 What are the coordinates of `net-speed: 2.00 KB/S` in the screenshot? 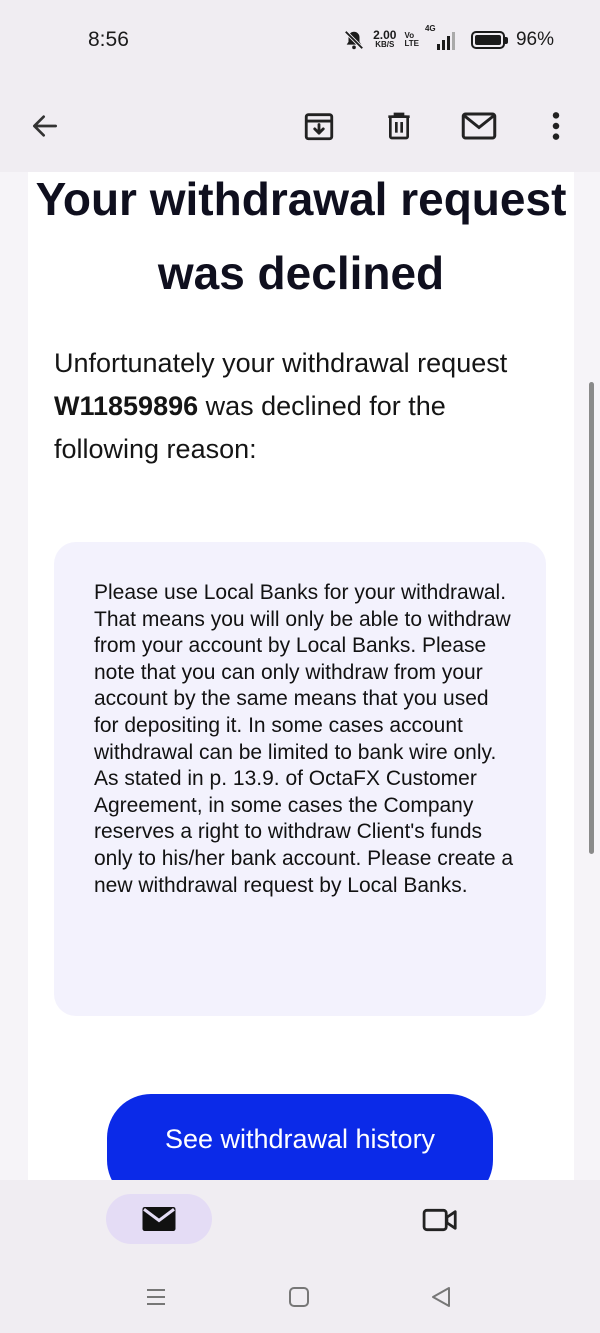 It's located at (385, 39).